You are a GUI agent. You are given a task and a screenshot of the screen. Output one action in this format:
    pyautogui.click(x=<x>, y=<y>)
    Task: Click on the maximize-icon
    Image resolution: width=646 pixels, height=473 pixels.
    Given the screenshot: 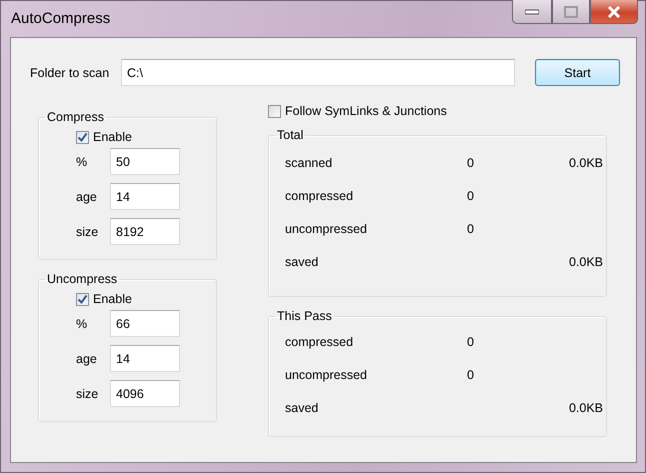 What is the action you would take?
    pyautogui.click(x=571, y=12)
    